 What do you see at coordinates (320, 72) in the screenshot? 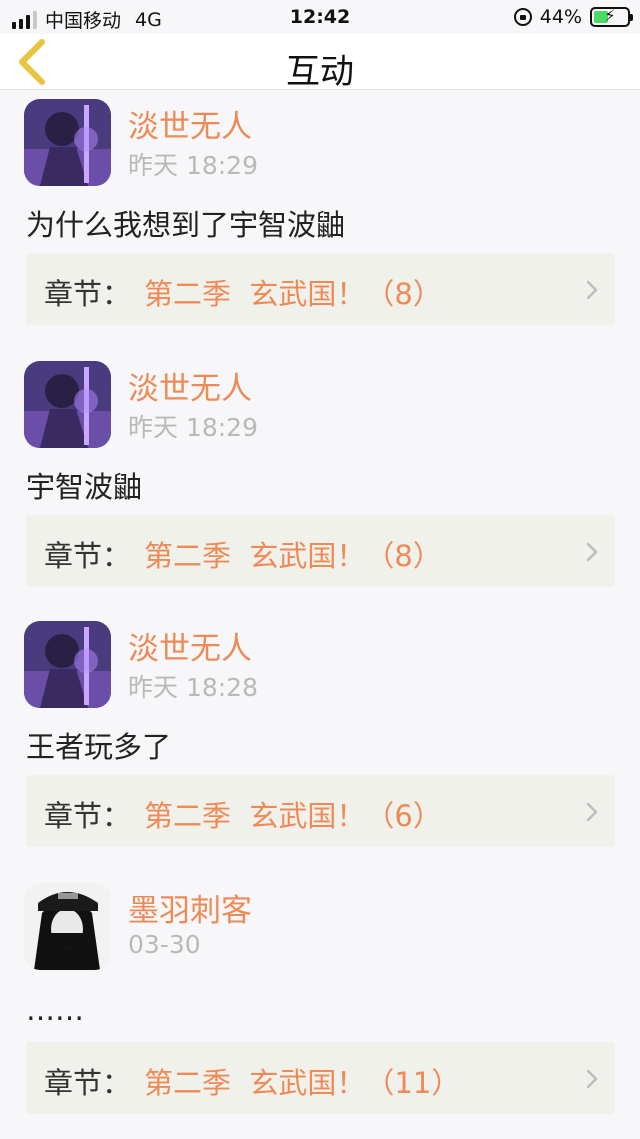
I see `page-title: 互动` at bounding box center [320, 72].